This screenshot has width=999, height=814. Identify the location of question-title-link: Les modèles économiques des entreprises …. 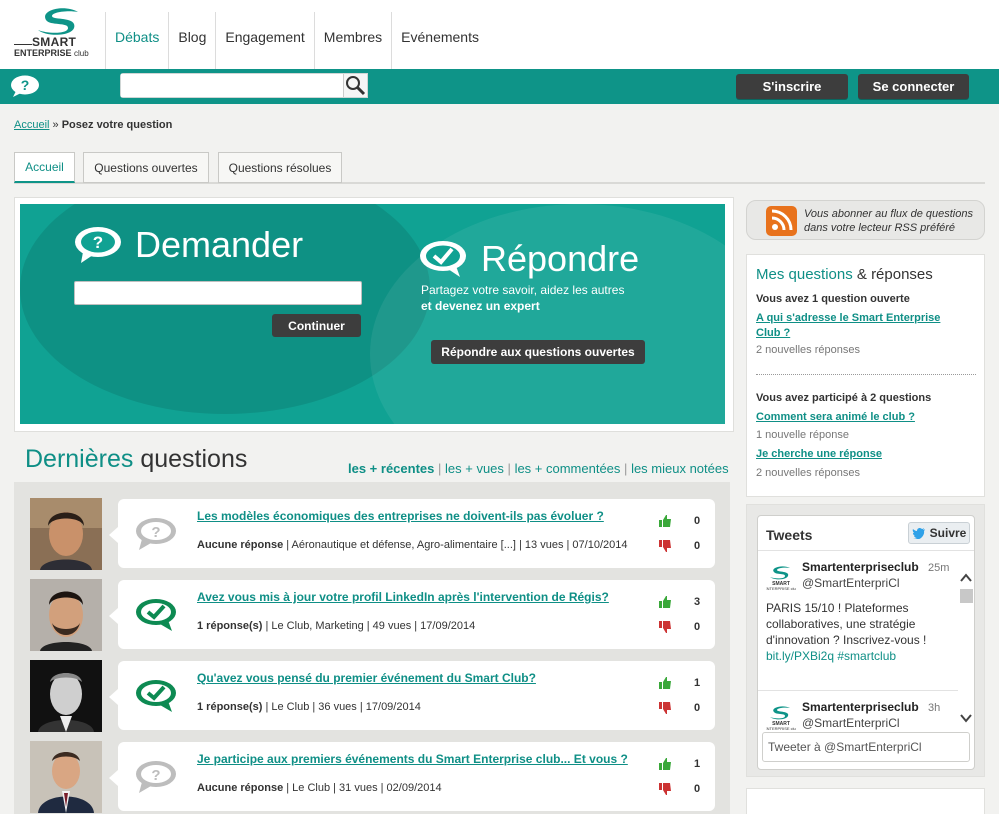
(400, 516).